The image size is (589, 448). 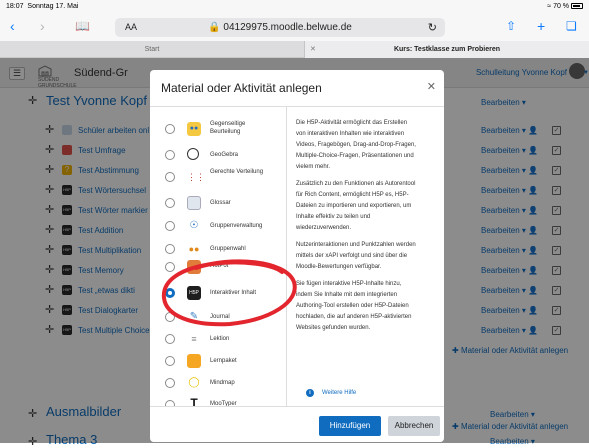 What do you see at coordinates (194, 316) in the screenshot?
I see `journal-icon: ✎` at bounding box center [194, 316].